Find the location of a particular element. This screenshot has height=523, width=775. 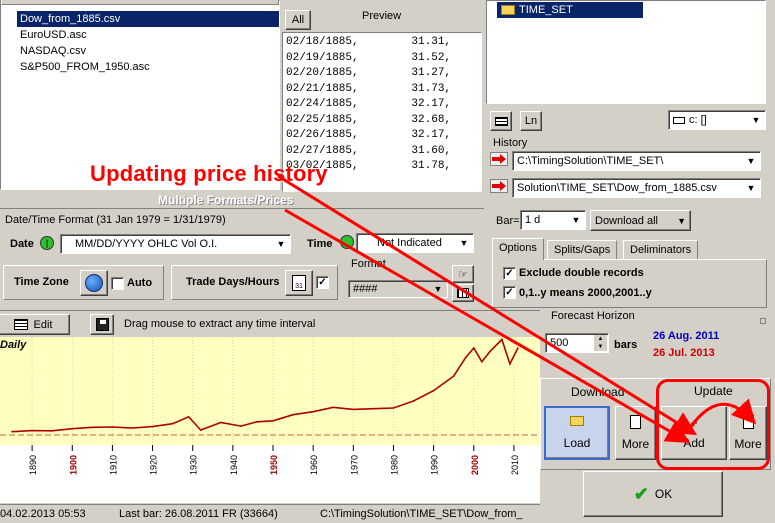

spinner-icon: ▲ ▼ is located at coordinates (600, 343).